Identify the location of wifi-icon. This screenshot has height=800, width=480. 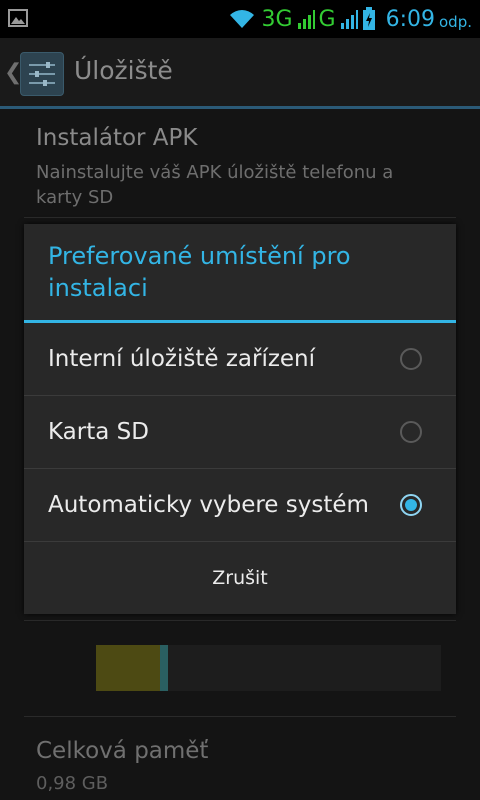
(242, 19).